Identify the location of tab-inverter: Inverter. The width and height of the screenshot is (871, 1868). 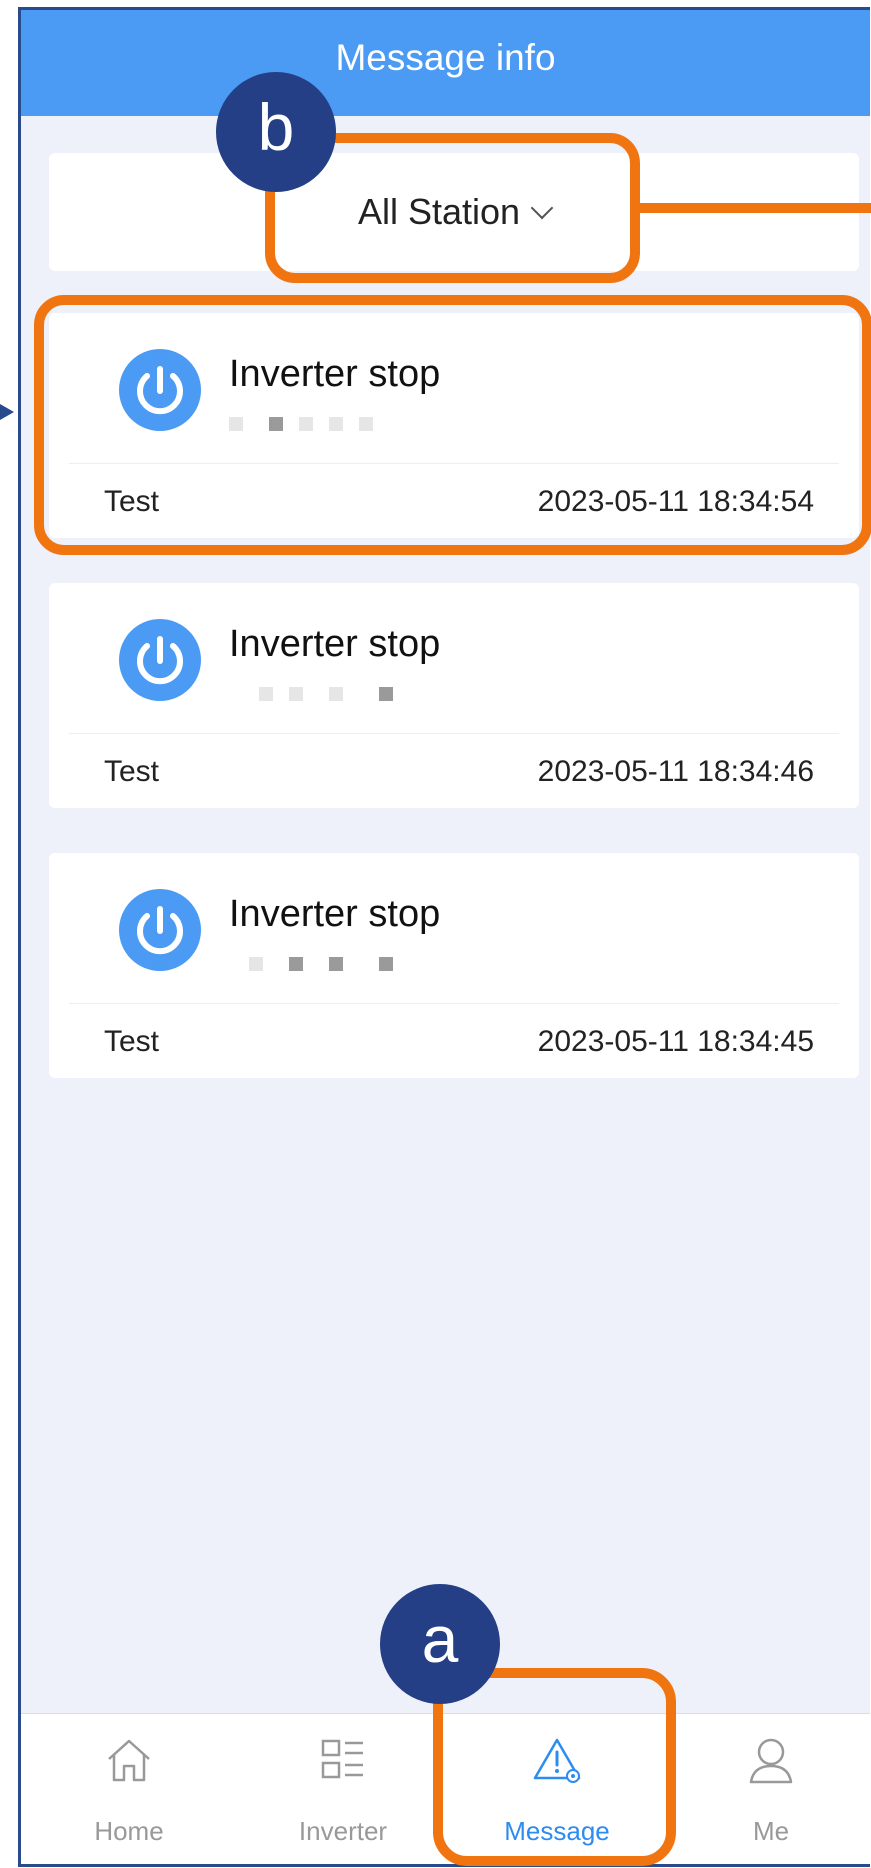
(343, 1789).